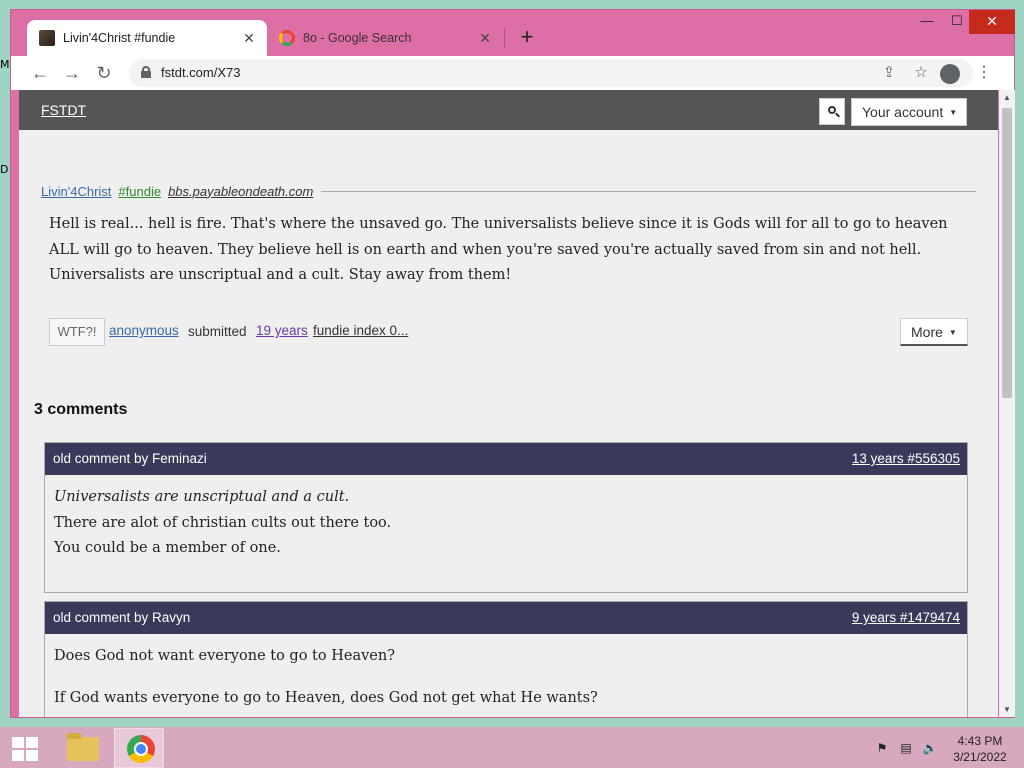 The height and width of the screenshot is (768, 1024). I want to click on minimize-button: —, so click(927, 22).